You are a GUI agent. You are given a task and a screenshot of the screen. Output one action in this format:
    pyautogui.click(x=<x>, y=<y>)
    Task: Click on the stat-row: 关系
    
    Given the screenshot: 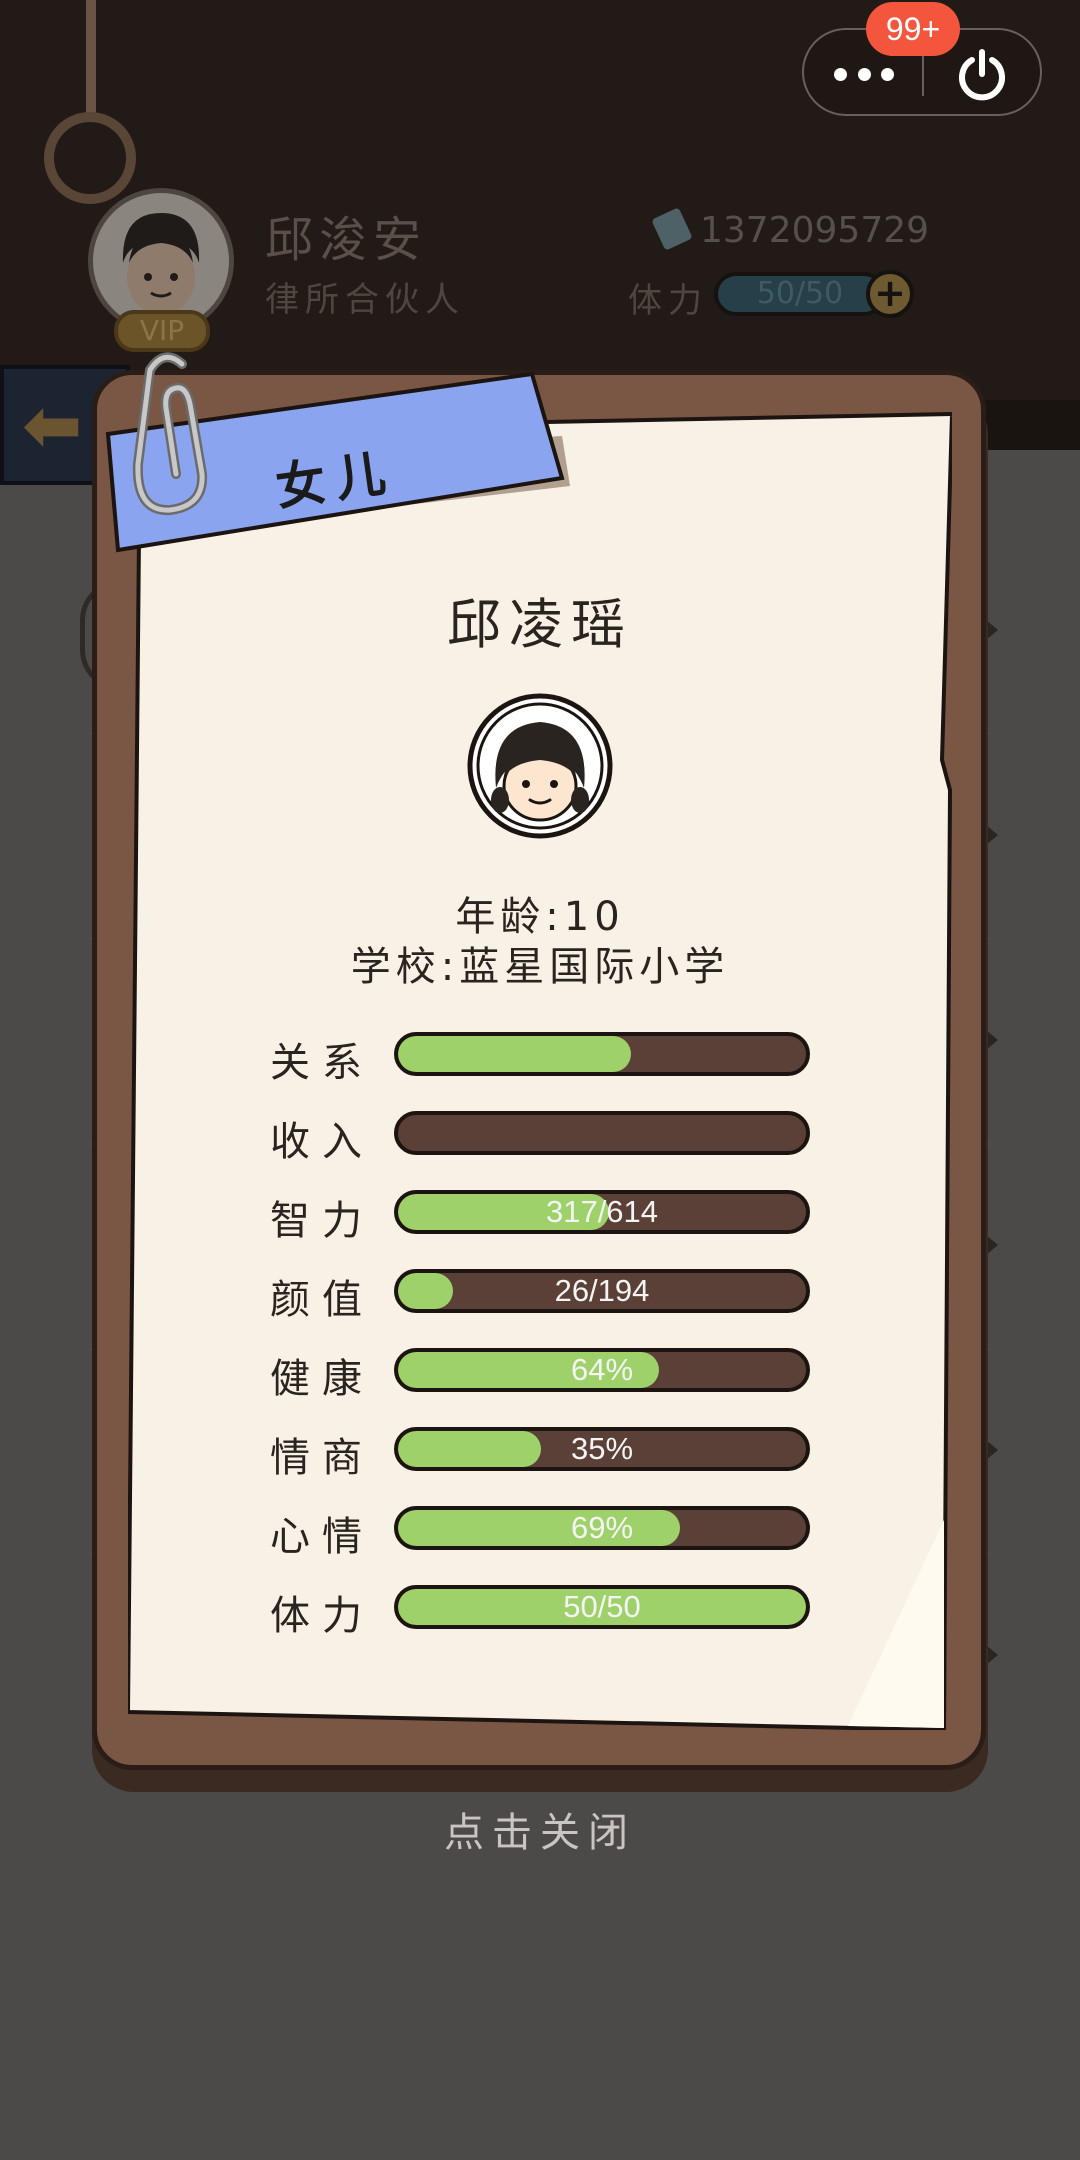 What is the action you would take?
    pyautogui.click(x=540, y=1059)
    